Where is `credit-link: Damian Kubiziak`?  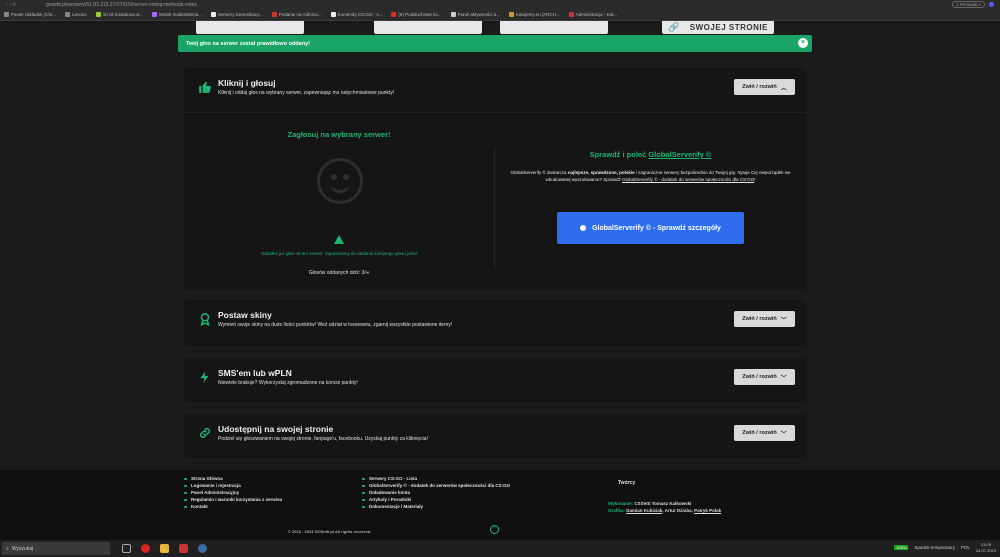 credit-link: Damian Kubiziak is located at coordinates (644, 510).